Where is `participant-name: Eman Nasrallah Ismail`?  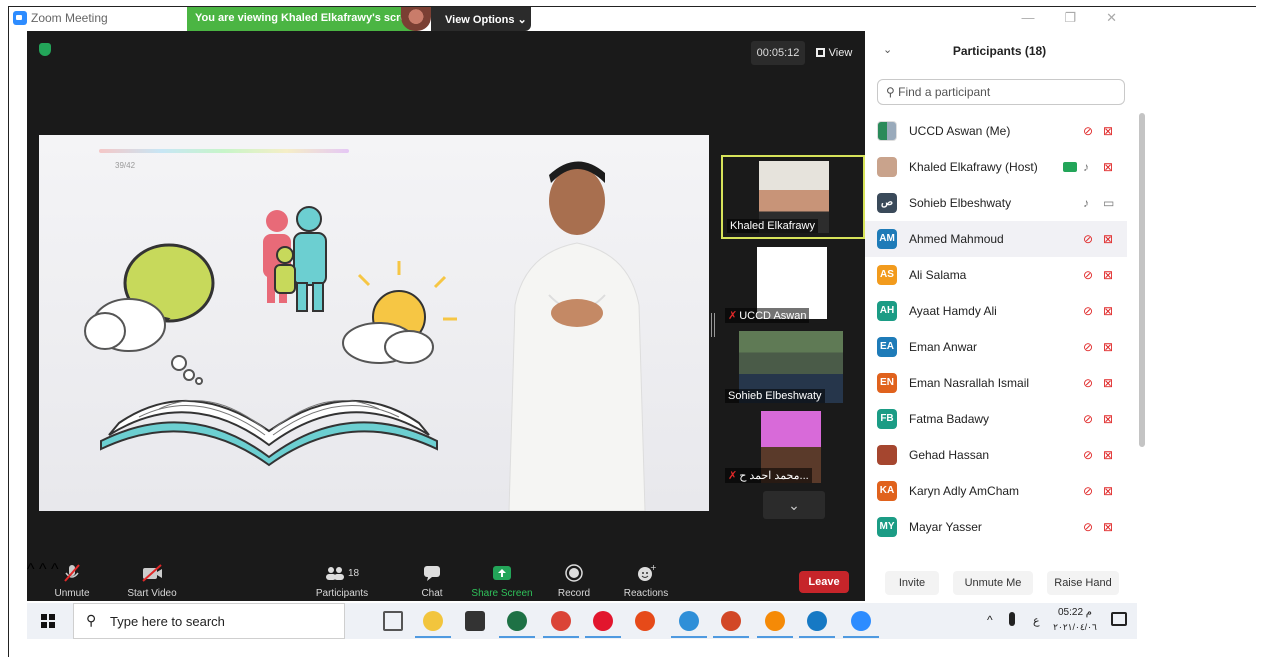 participant-name: Eman Nasrallah Ismail is located at coordinates (969, 383).